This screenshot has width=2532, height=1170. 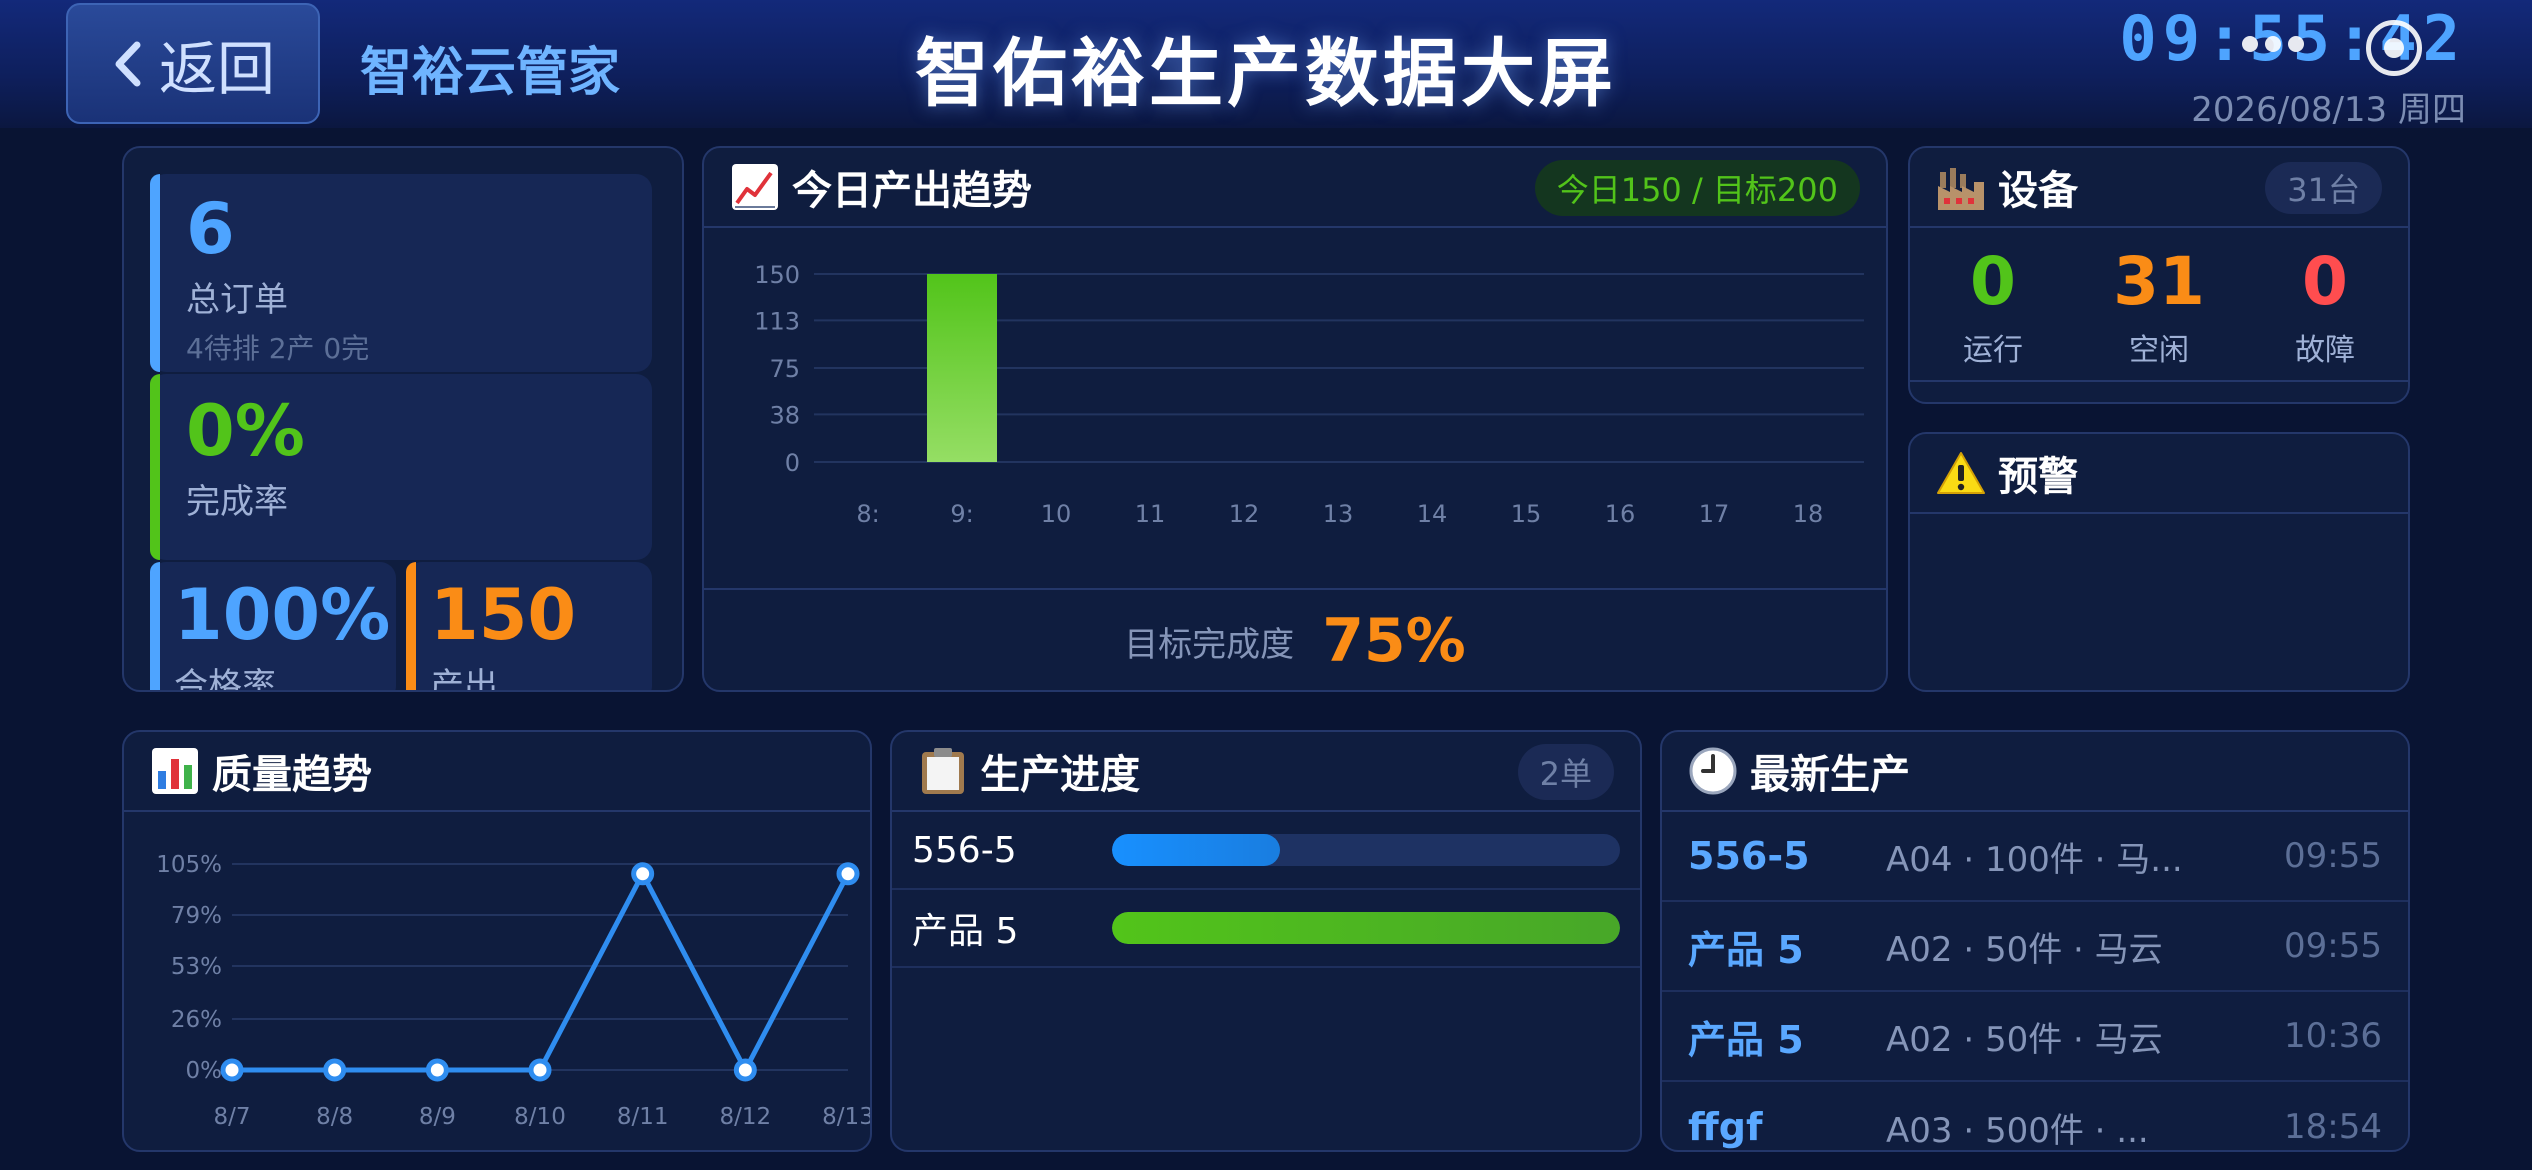 I want to click on alert-header: 预警, so click(x=2159, y=474).